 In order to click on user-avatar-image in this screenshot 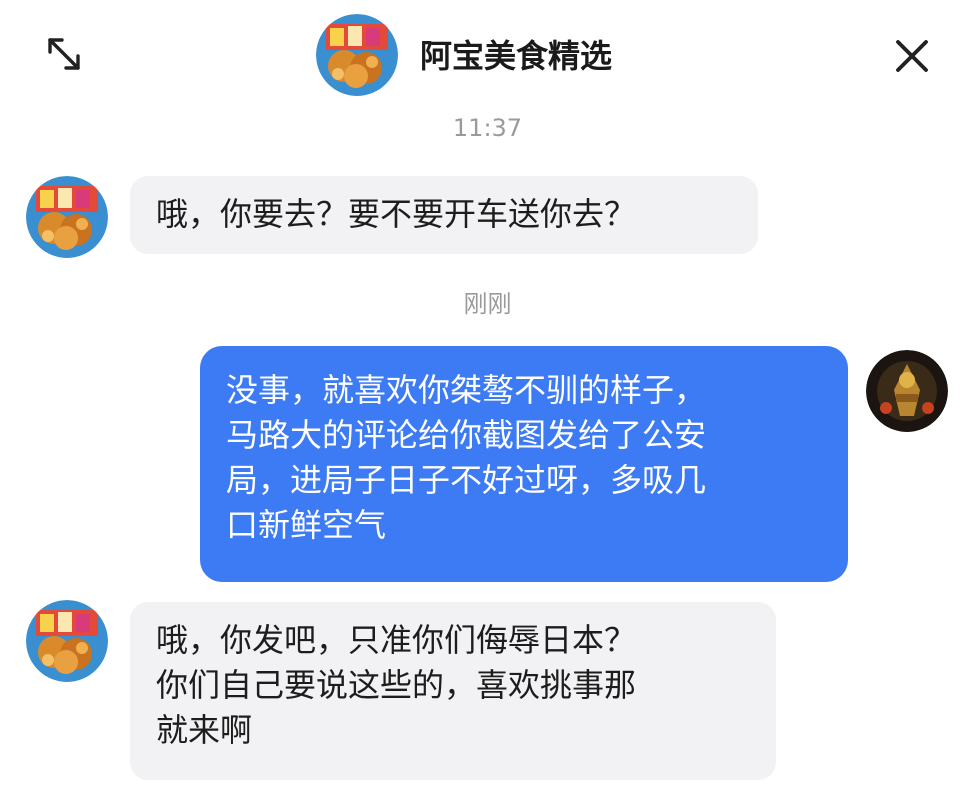, I will do `click(907, 391)`.